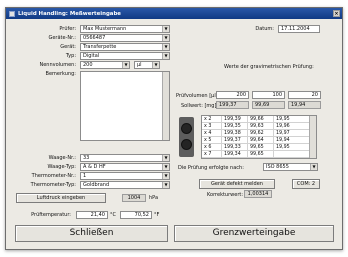 This screenshot has width=348, height=257. I want to click on waage-typ-value: A & D HF, so click(94, 167).